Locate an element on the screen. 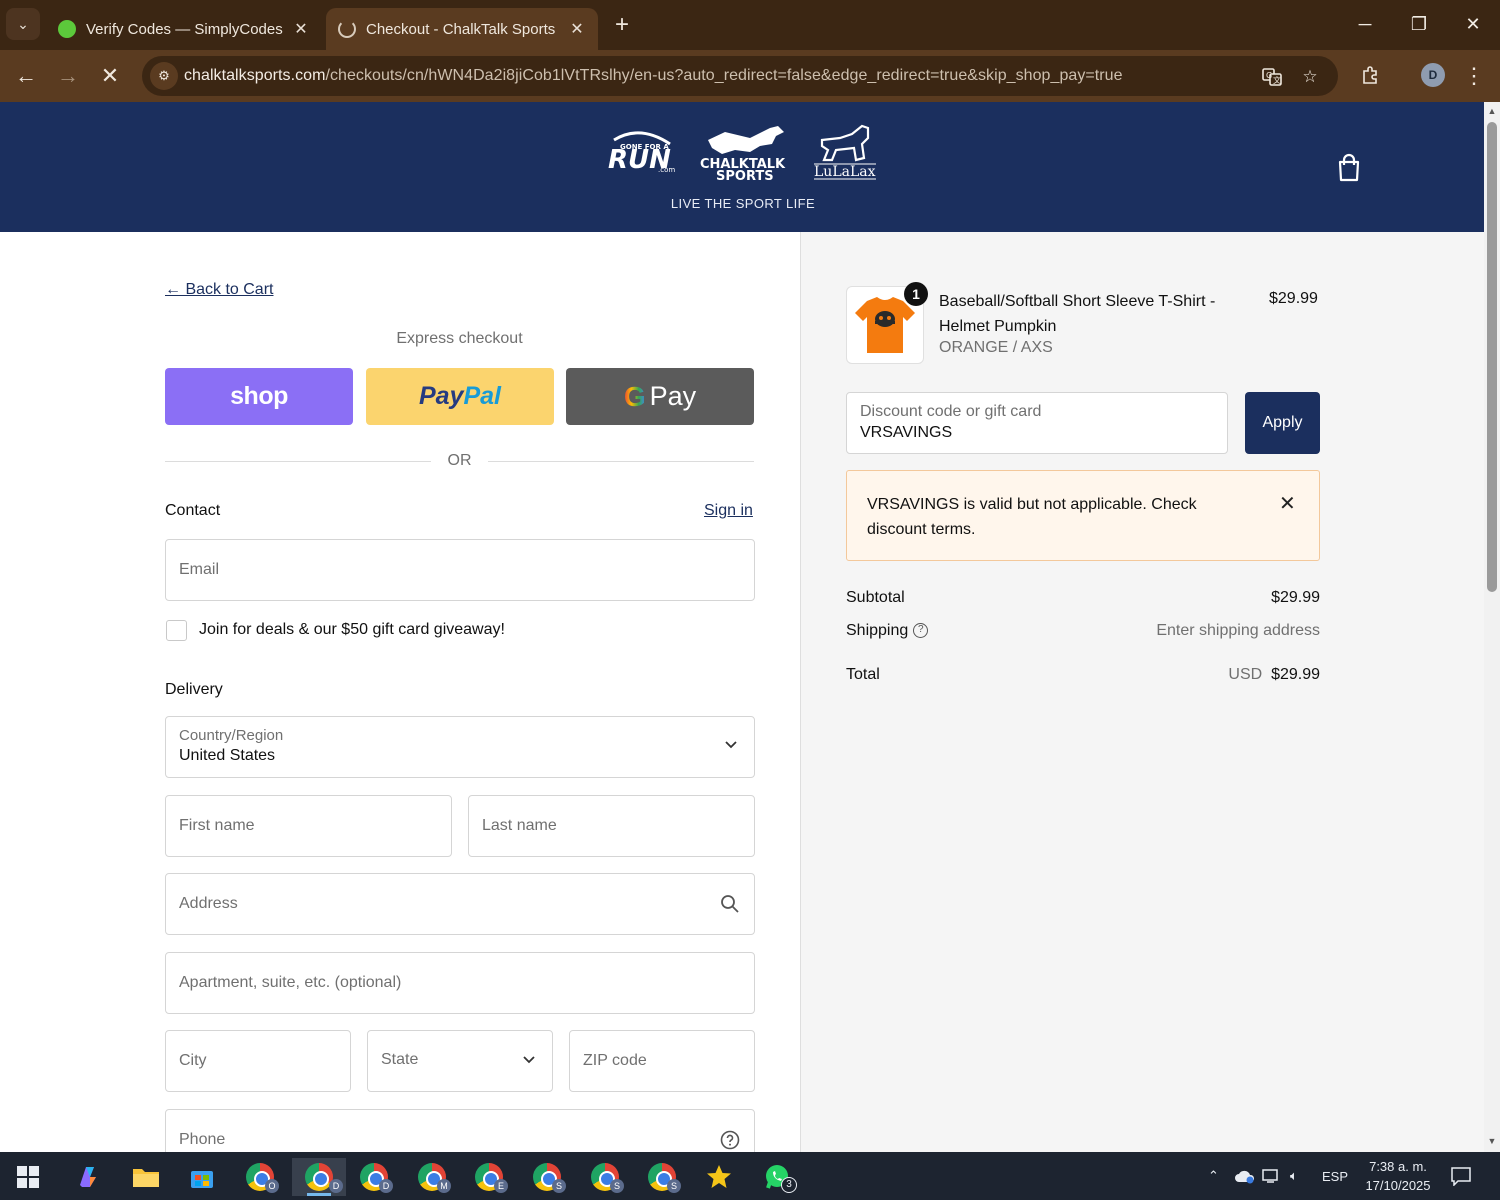 Image resolution: width=1500 pixels, height=1200 pixels. chevron-down-icon is located at coordinates (731, 745).